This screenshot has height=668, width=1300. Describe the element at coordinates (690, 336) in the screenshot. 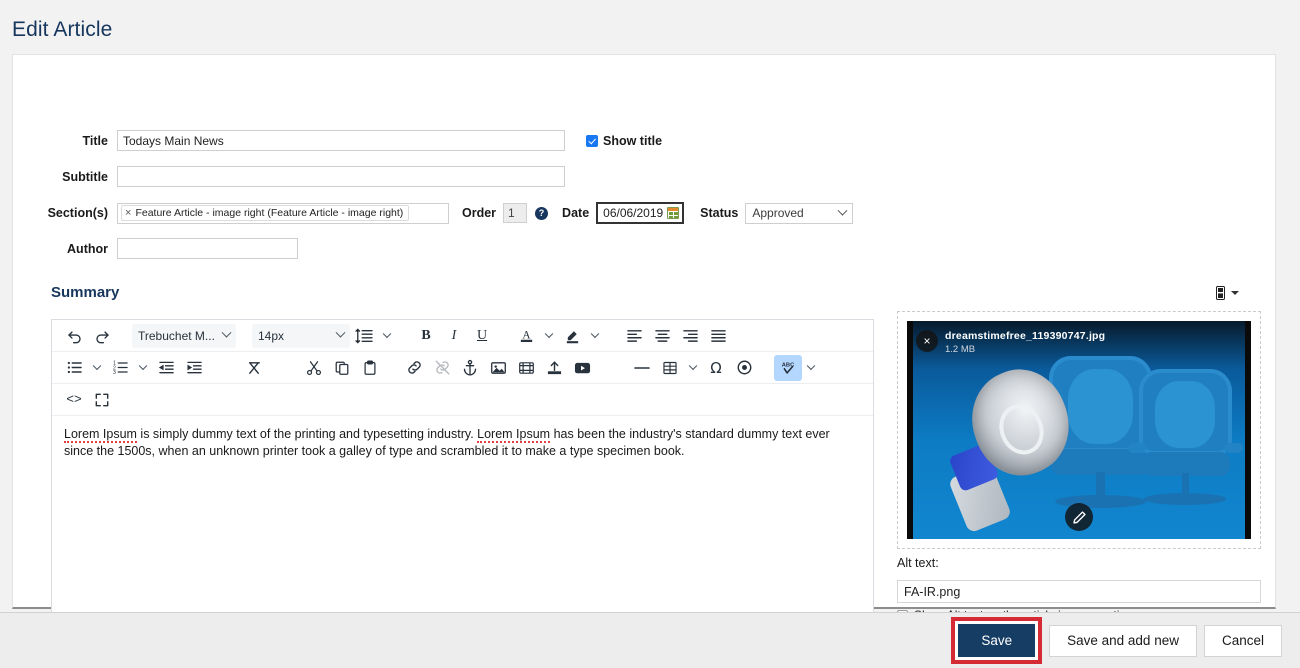

I see `align-right-icon` at that location.